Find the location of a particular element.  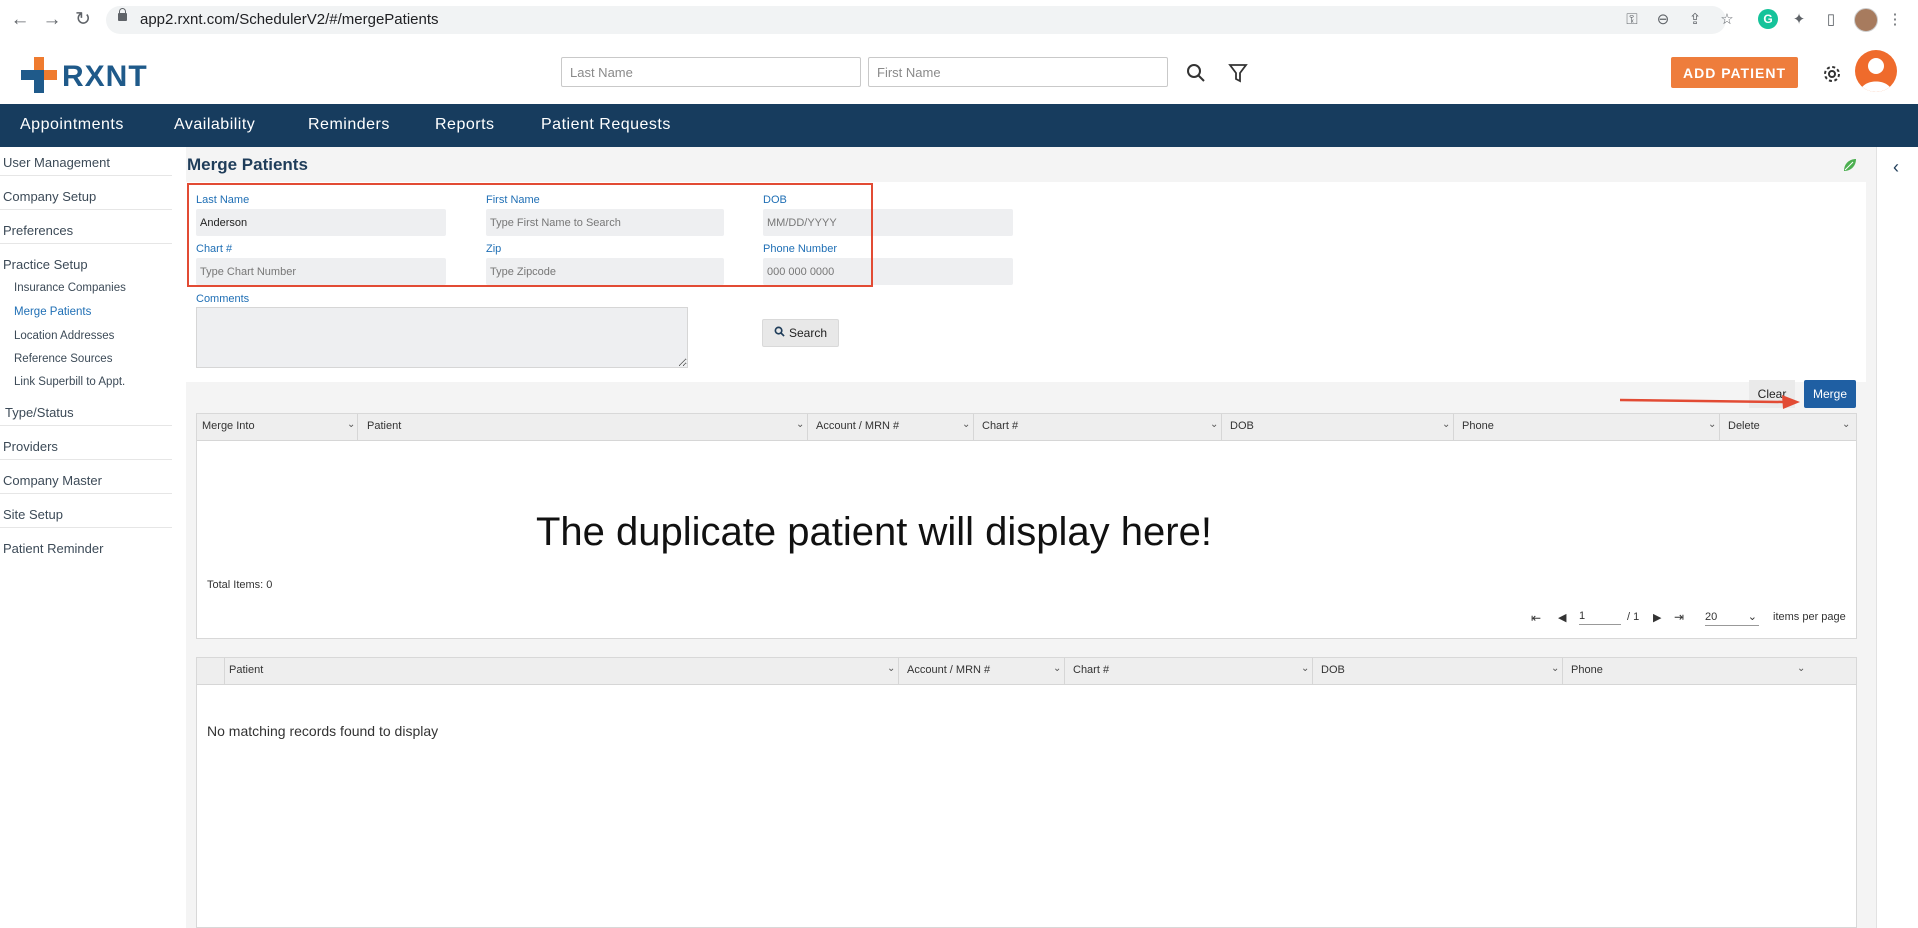

chart-number-input is located at coordinates (321, 271).